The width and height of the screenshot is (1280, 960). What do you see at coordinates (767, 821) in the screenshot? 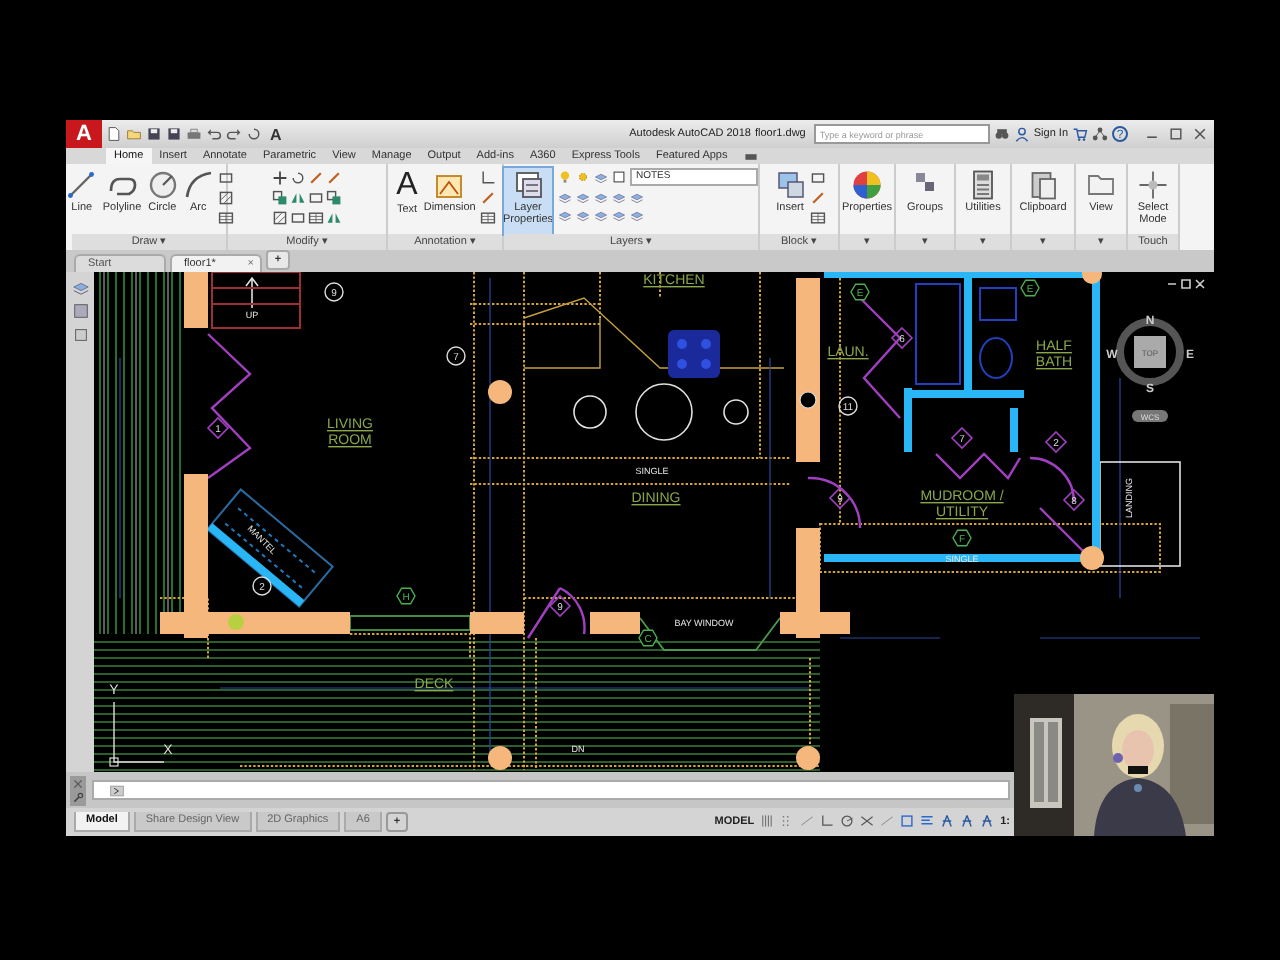
I see `grid-icon` at bounding box center [767, 821].